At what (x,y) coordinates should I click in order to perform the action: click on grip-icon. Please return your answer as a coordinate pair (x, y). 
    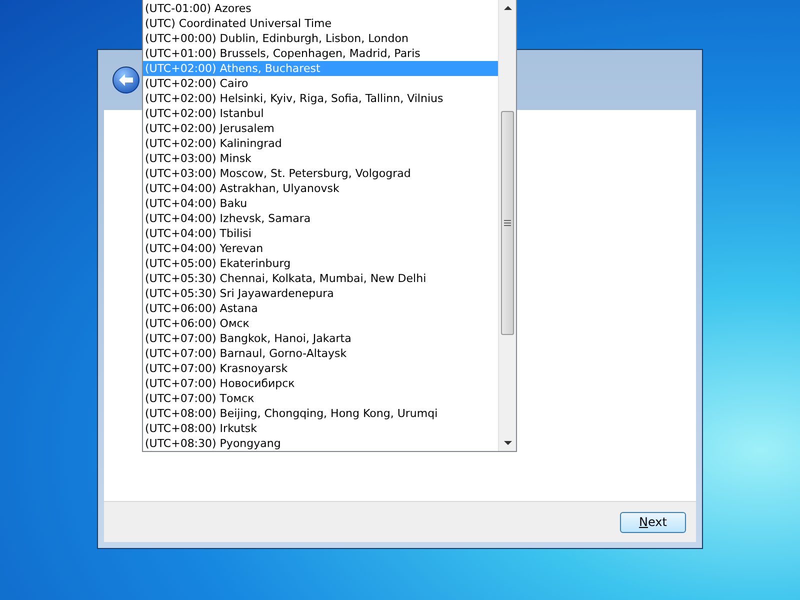
    Looking at the image, I should click on (507, 223).